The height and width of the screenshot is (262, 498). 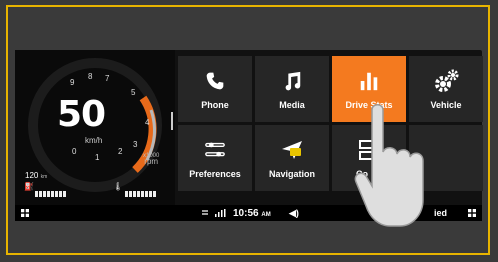 I want to click on music-note-icon, so click(x=292, y=81).